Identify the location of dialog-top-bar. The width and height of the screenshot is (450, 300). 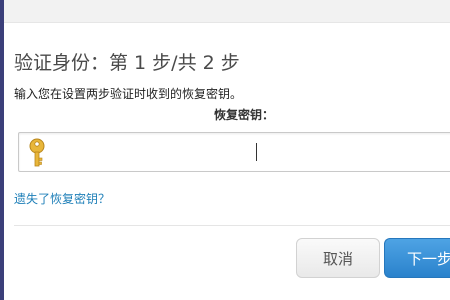
(227, 11).